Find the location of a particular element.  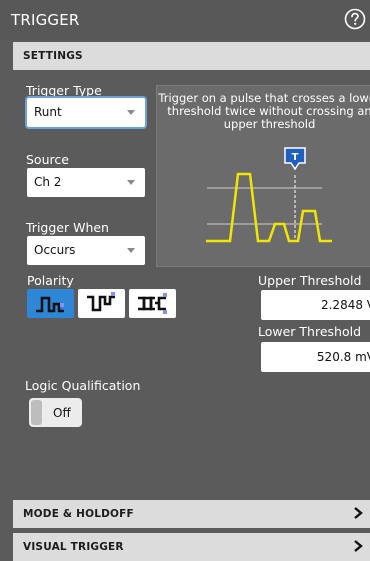

logic-qualification-state: Off is located at coordinates (62, 413).